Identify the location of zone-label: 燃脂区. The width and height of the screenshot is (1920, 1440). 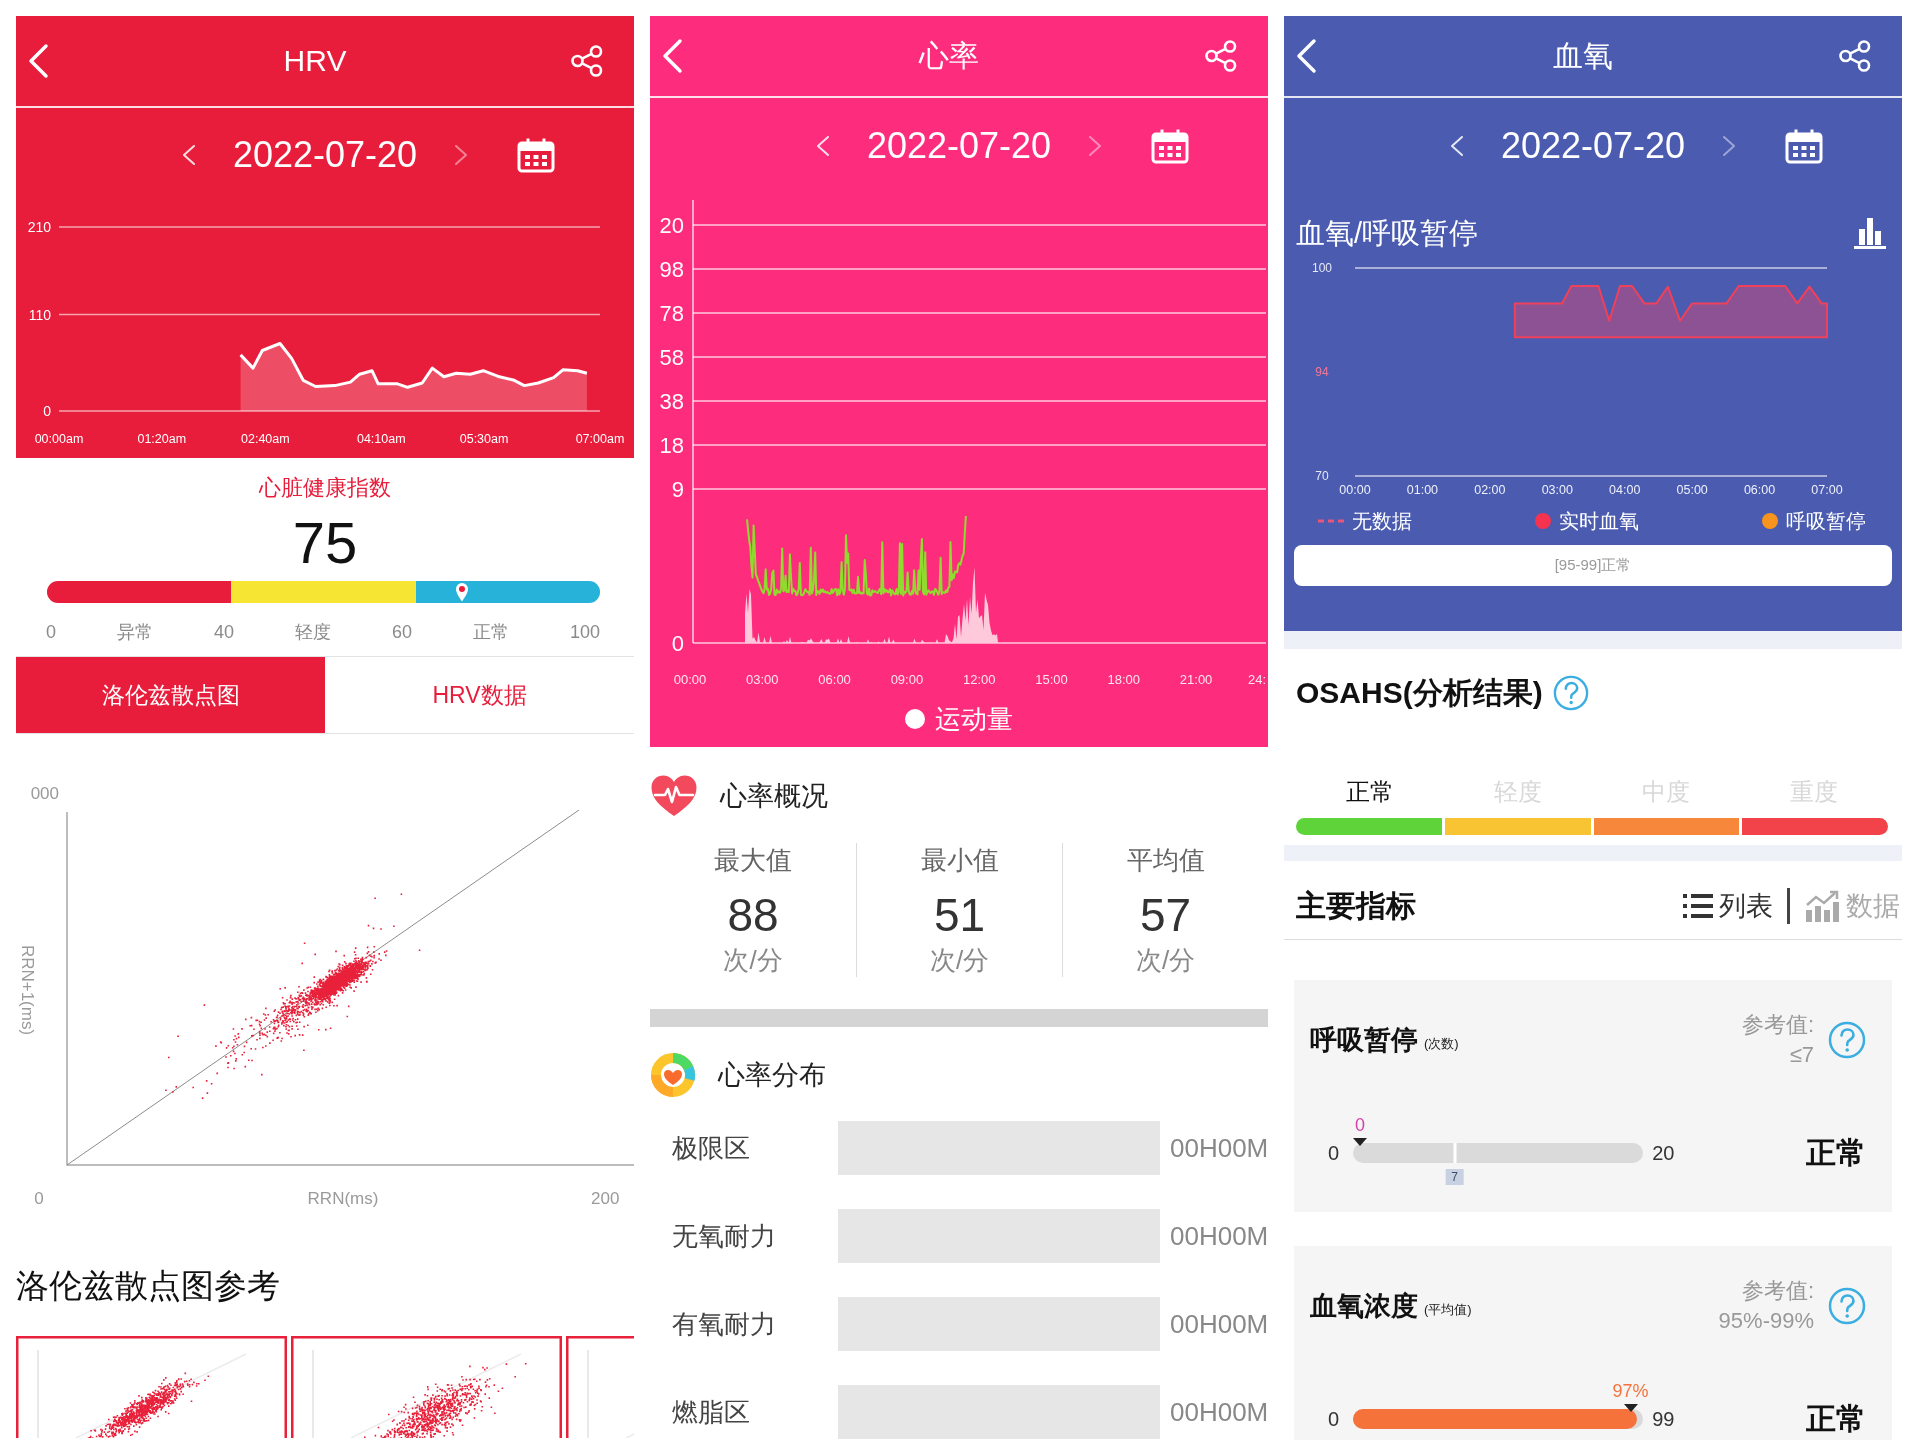
(711, 1412).